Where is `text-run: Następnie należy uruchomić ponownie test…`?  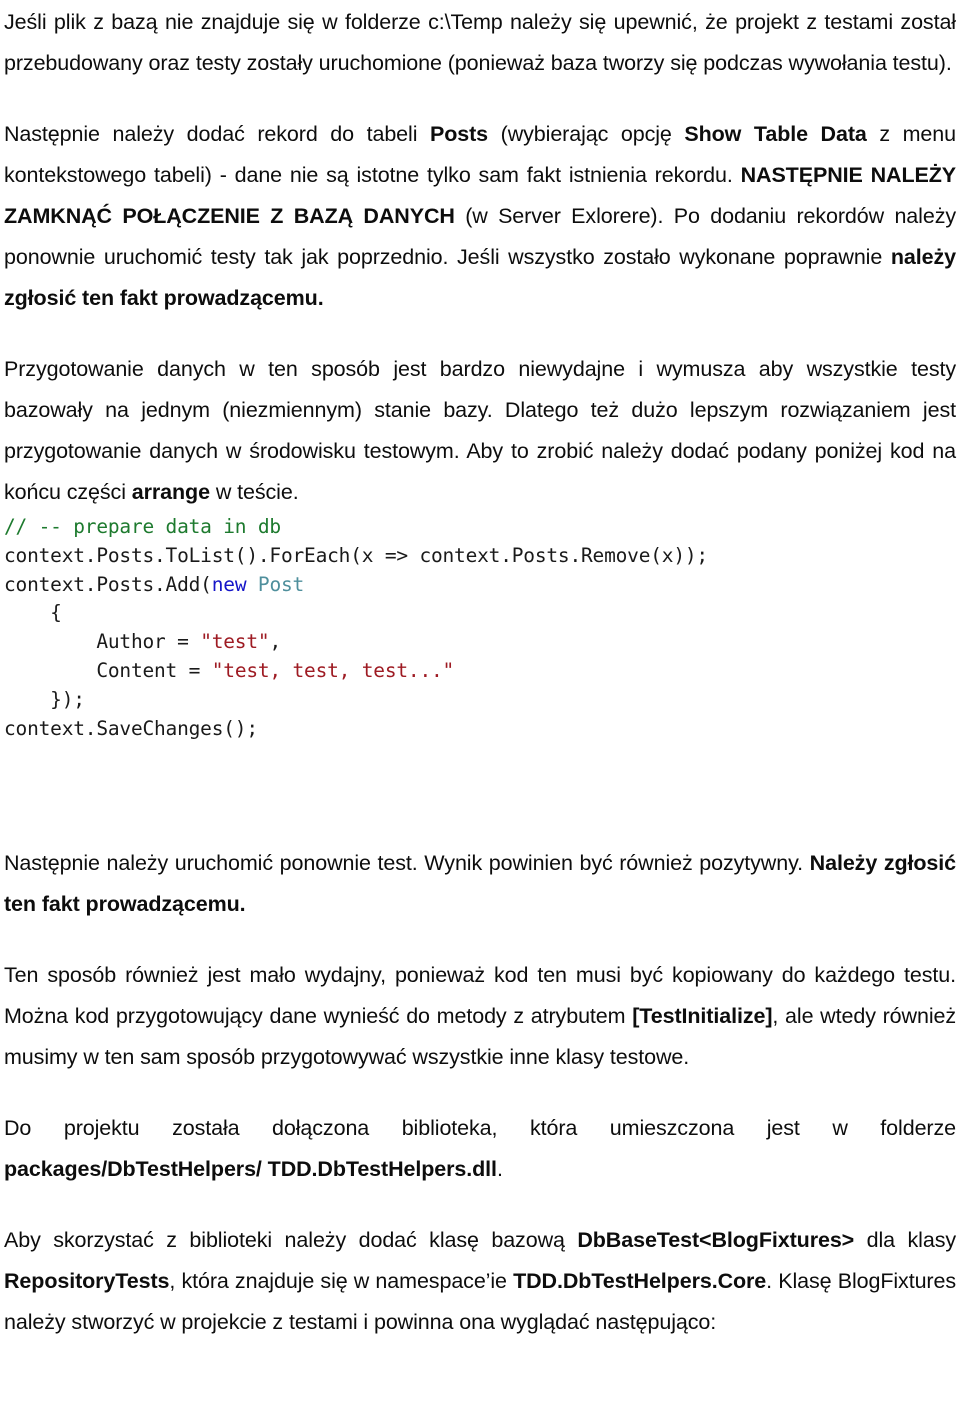
text-run: Następnie należy uruchomić ponownie test… is located at coordinates (407, 863).